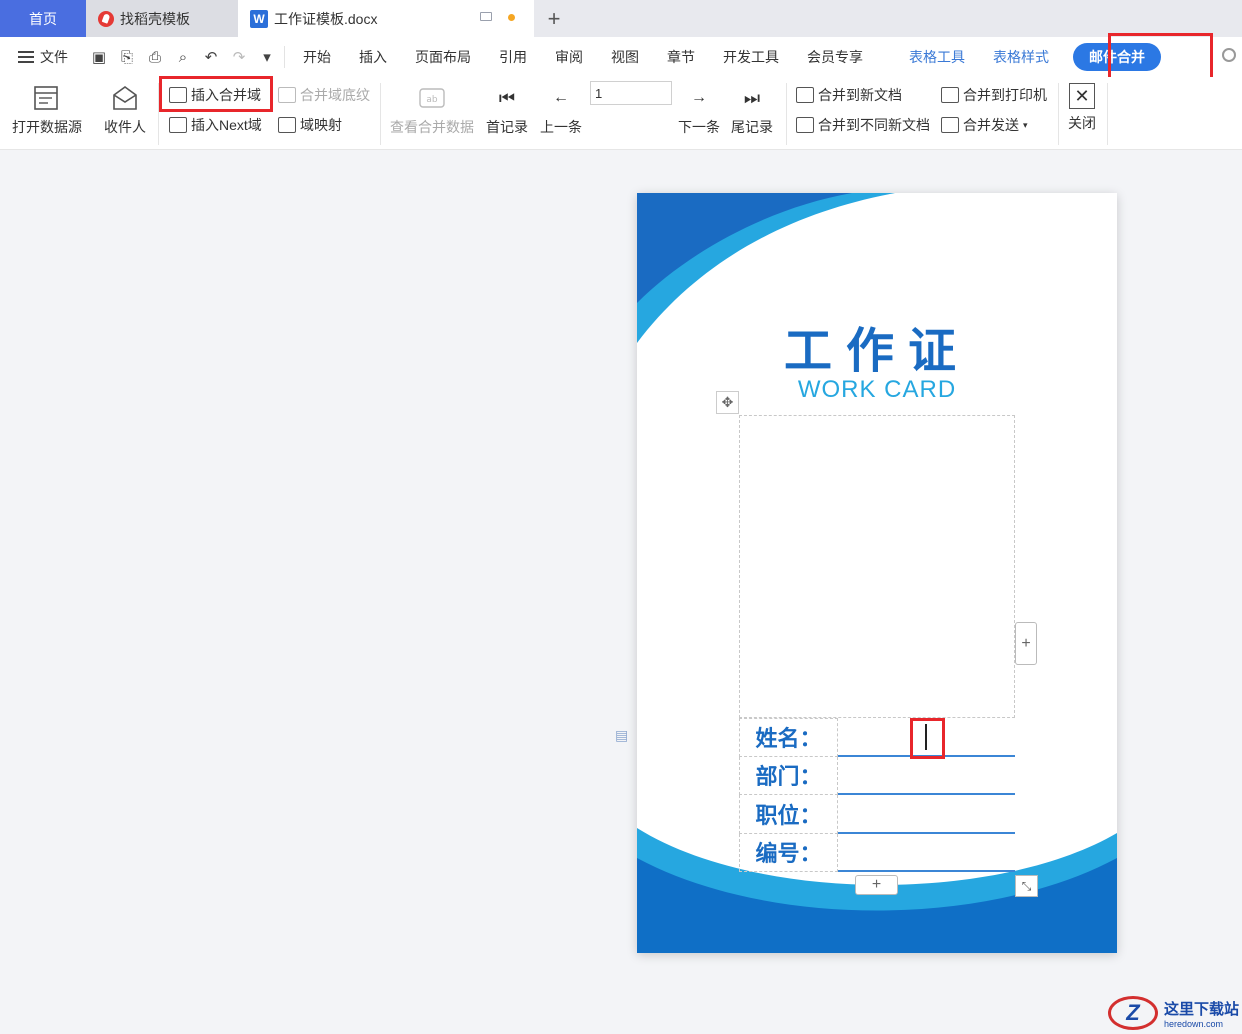 This screenshot has width=1242, height=1034. I want to click on insert-next-field-button: 插入Next域, so click(215, 125).